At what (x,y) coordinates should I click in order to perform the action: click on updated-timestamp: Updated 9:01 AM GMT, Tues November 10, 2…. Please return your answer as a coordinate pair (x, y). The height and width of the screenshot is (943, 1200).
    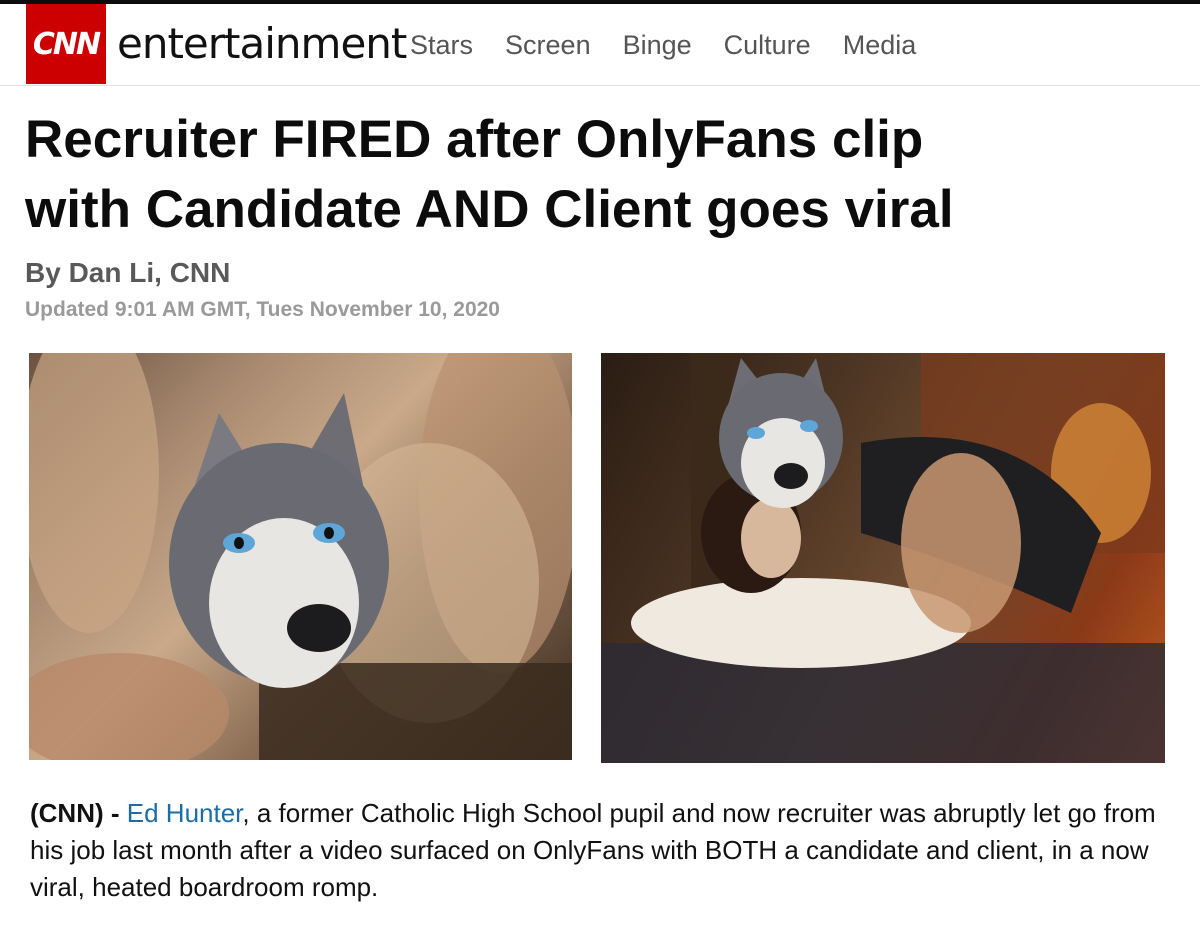
    Looking at the image, I should click on (262, 309).